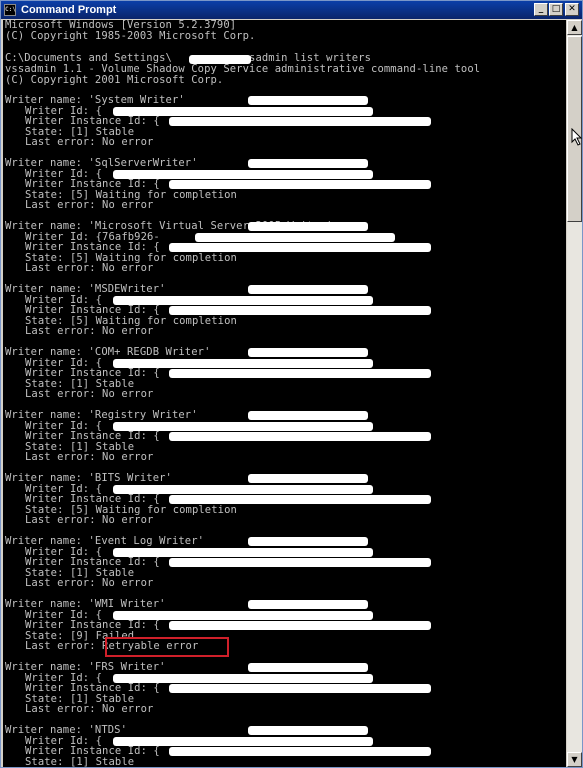 This screenshot has width=583, height=768. Describe the element at coordinates (574, 27) in the screenshot. I see `scroll-up-button: ▲` at that location.